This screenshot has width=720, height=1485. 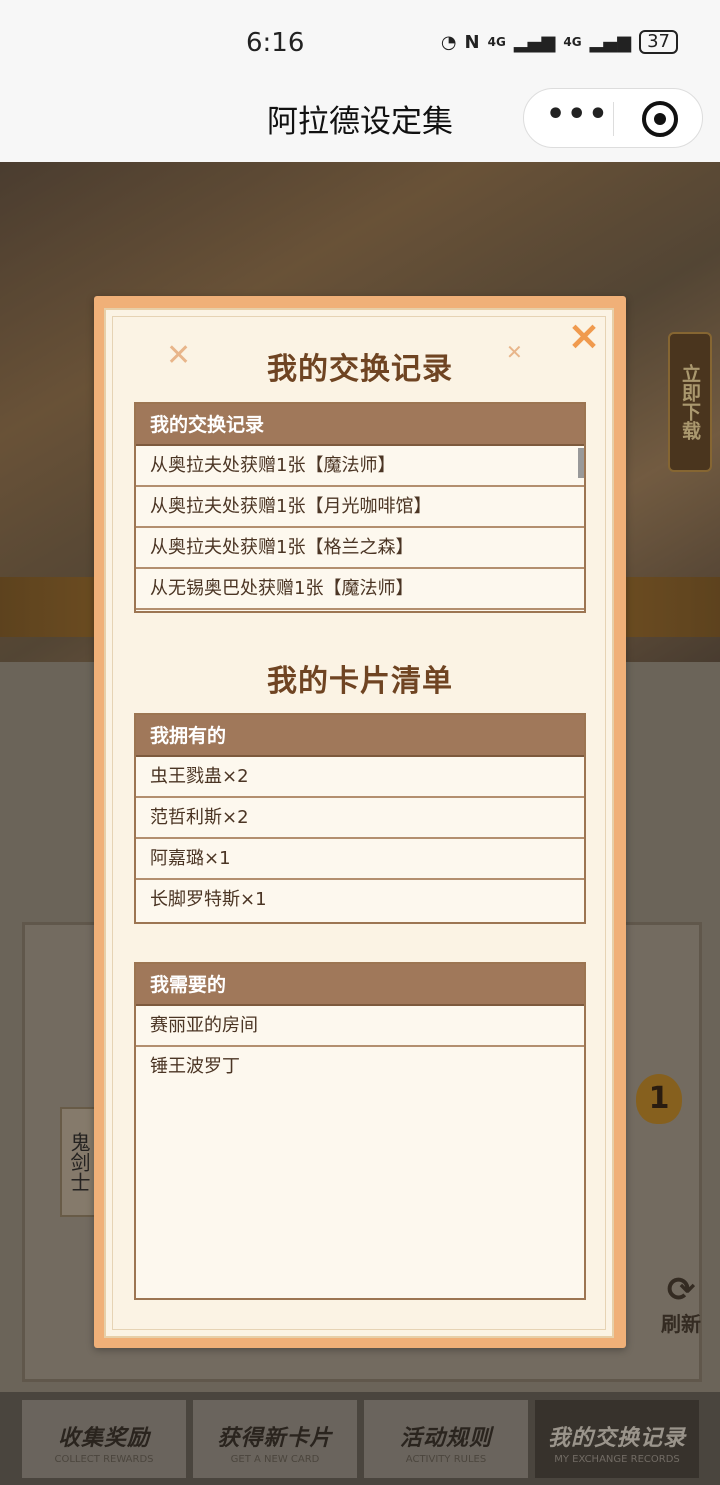 I want to click on speed-icon: ◔, so click(x=448, y=42).